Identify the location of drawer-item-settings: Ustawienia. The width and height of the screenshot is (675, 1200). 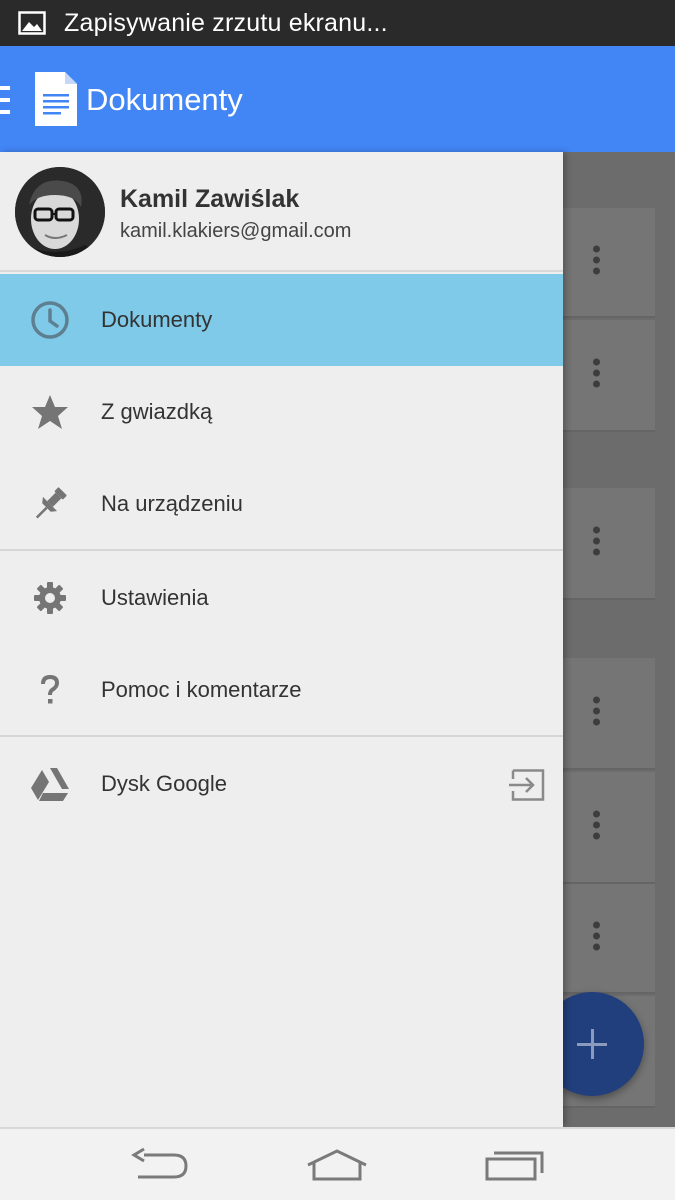
(281, 598).